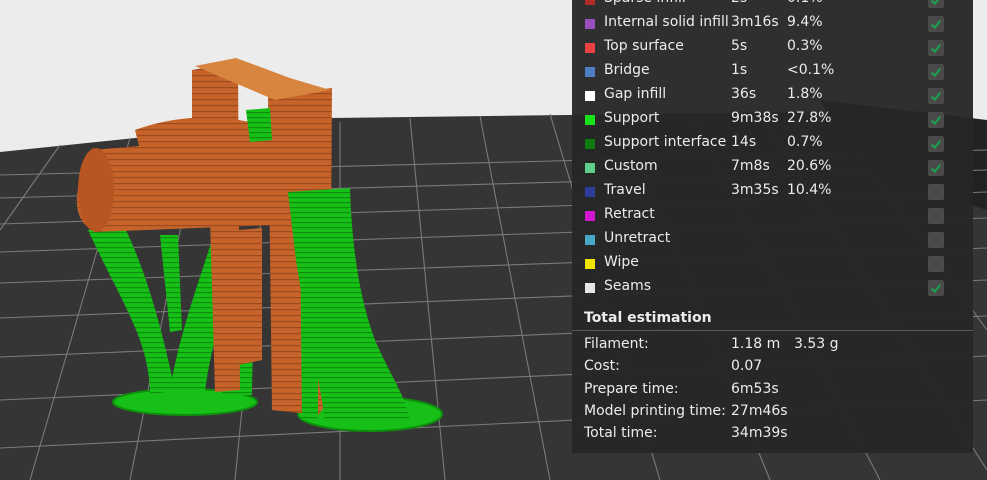 This screenshot has width=987, height=480. I want to click on legend-row: Bridge 1s <0.1%, so click(772, 72).